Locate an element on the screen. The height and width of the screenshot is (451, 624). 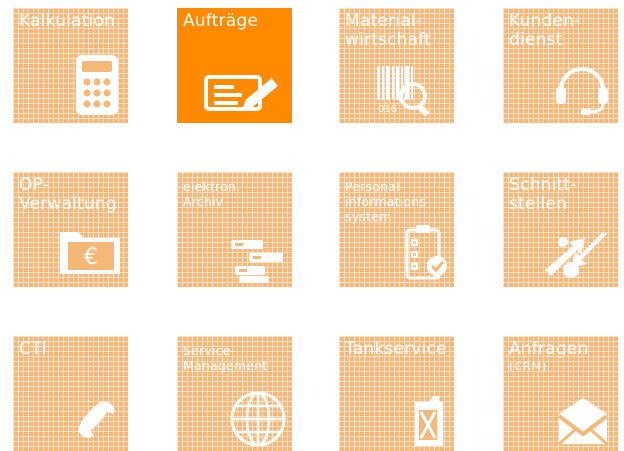
tile-cti: CTI is located at coordinates (70, 393).